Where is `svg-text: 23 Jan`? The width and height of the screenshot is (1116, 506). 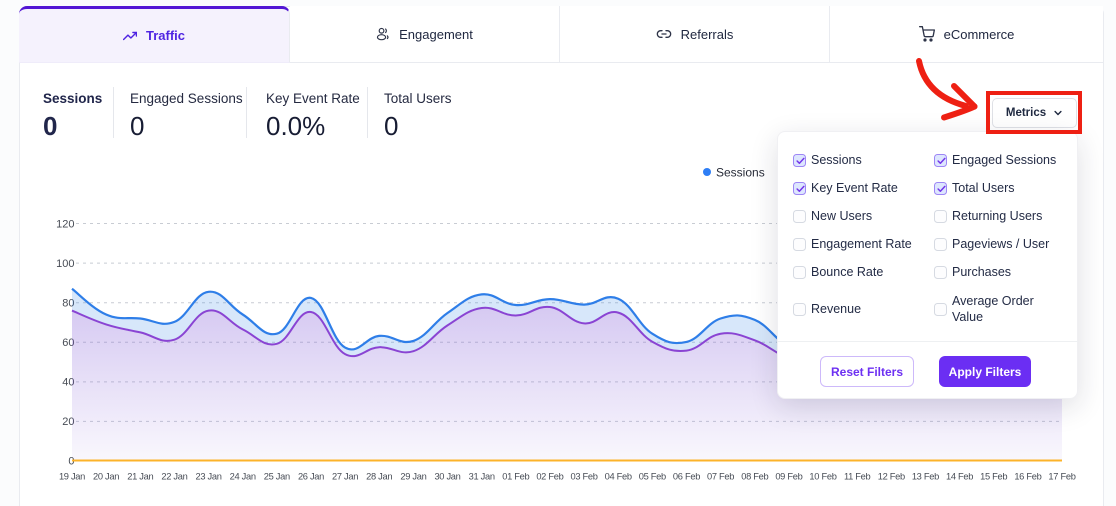 svg-text: 23 Jan is located at coordinates (209, 477).